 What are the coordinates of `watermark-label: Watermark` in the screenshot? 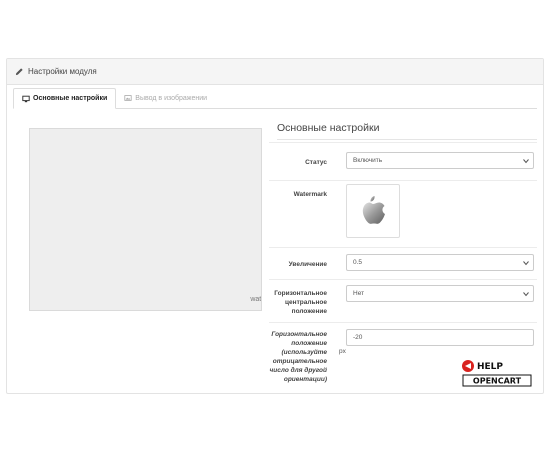 It's located at (310, 194).